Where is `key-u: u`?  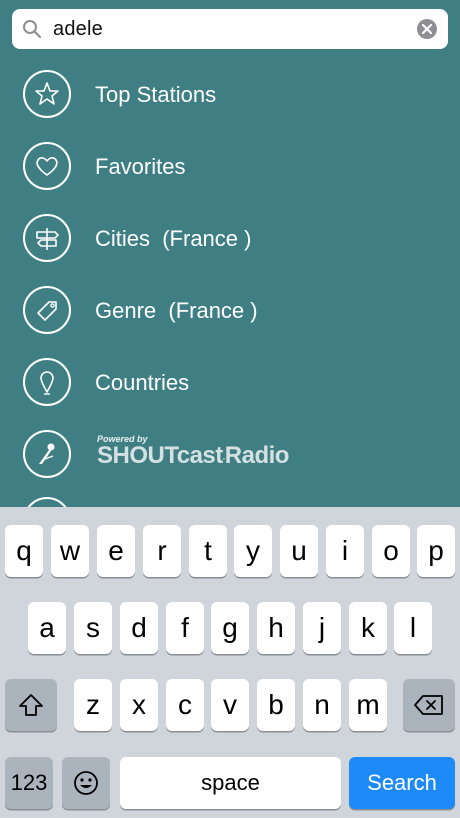
key-u: u is located at coordinates (299, 551).